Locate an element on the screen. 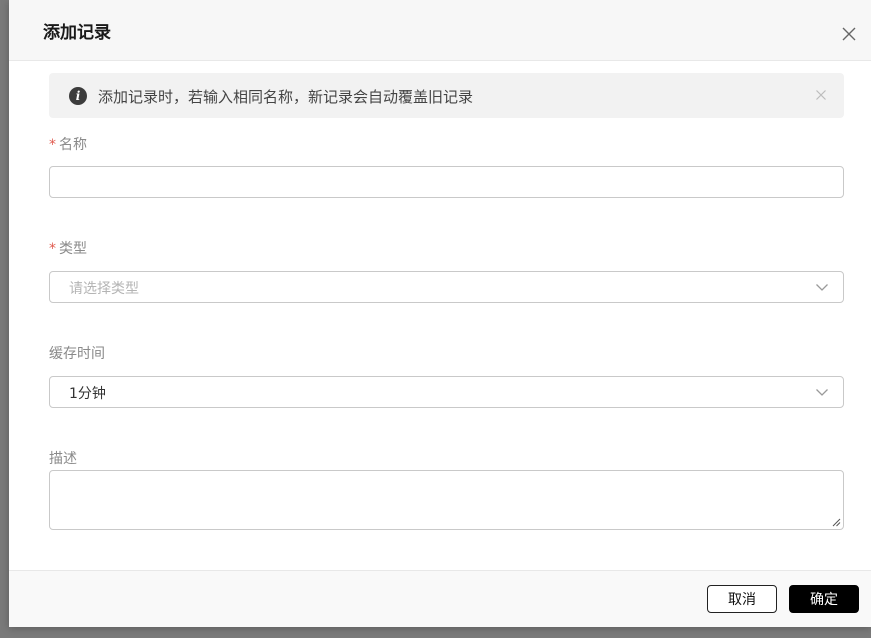  name-field-wrapper is located at coordinates (446, 182).